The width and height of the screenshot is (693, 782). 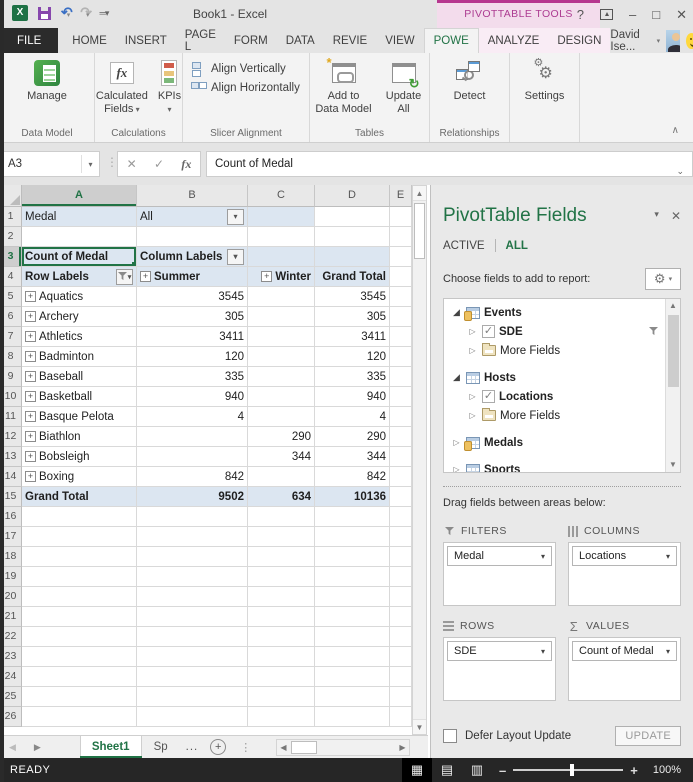 What do you see at coordinates (50, 164) in the screenshot?
I see `name-box: A3 ▾` at bounding box center [50, 164].